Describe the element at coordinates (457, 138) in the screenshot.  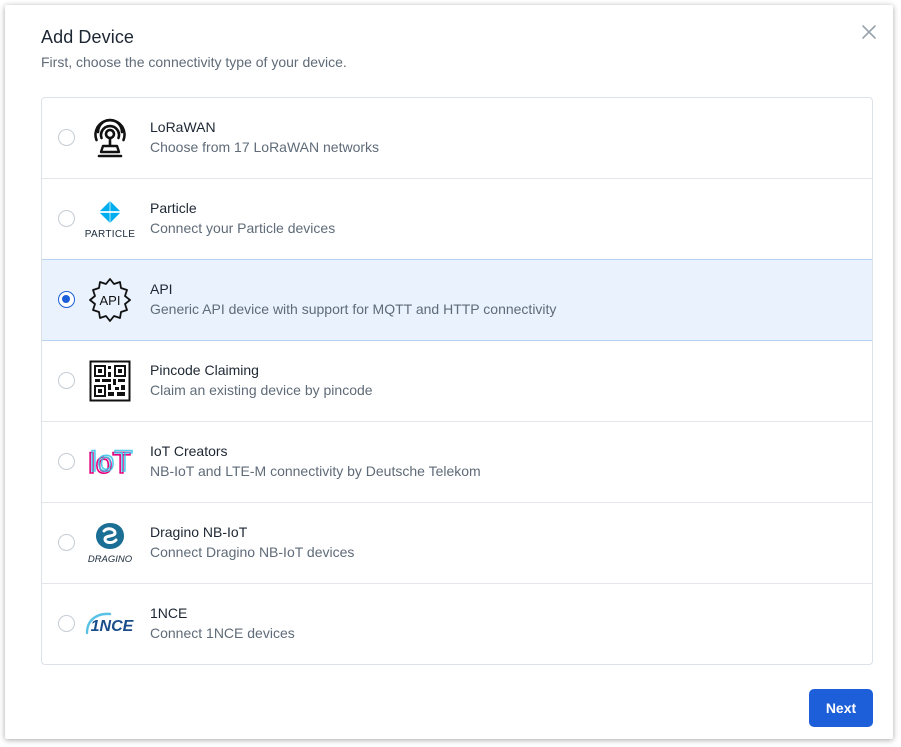
I see `option-lorawan: LoRaWAN Choose from 17 LoRaWAN networks` at that location.